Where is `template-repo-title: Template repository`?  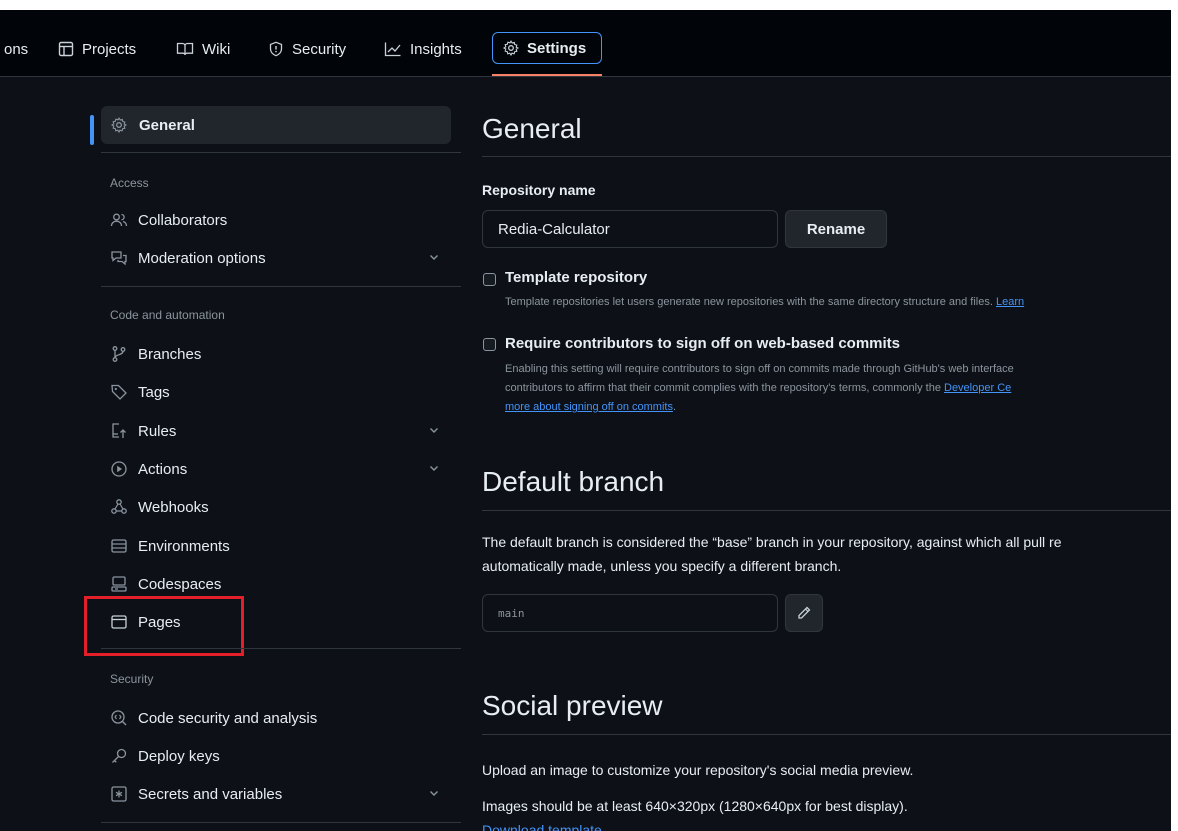 template-repo-title: Template repository is located at coordinates (576, 277).